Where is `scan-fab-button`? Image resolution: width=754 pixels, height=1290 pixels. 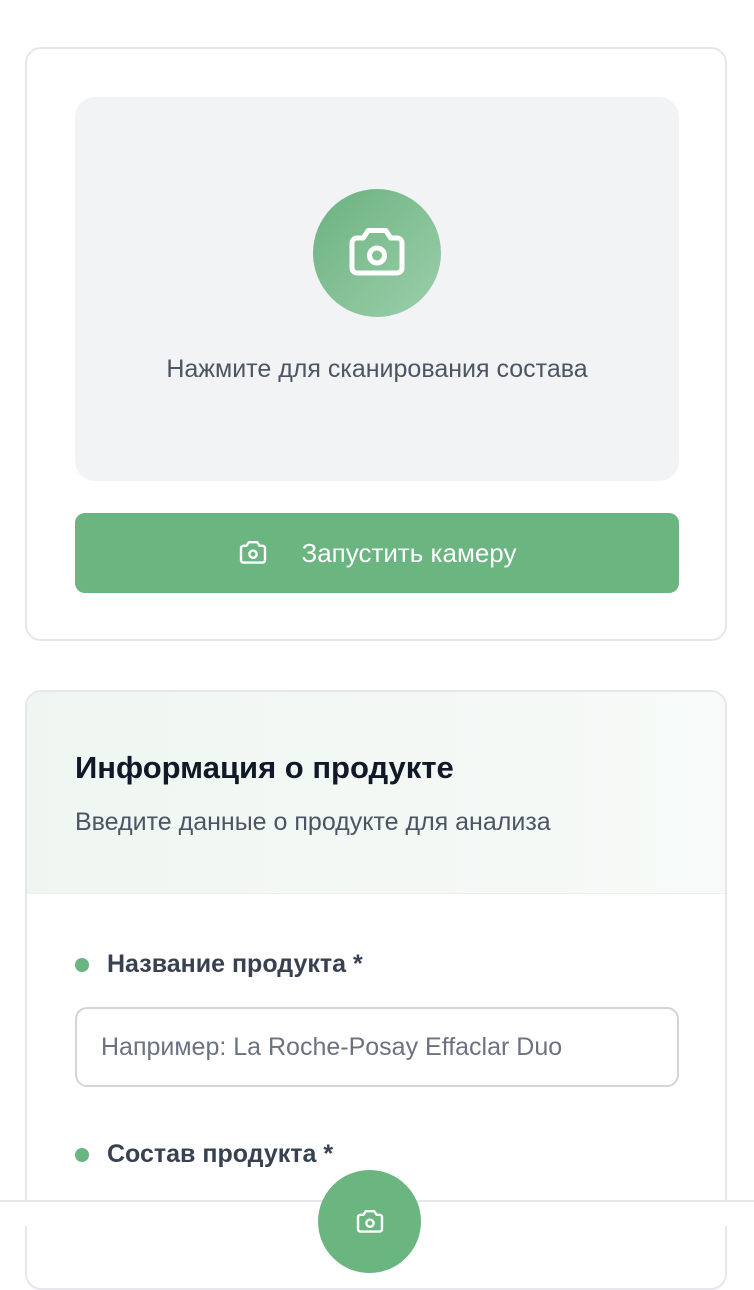 scan-fab-button is located at coordinates (369, 1221).